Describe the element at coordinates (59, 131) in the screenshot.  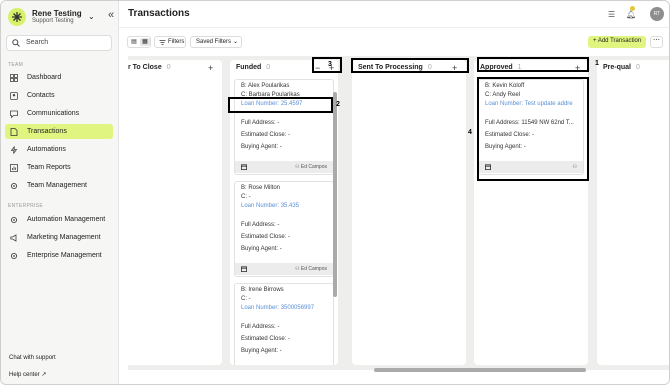
I see `sidebar-item-transactions: Transactions` at that location.